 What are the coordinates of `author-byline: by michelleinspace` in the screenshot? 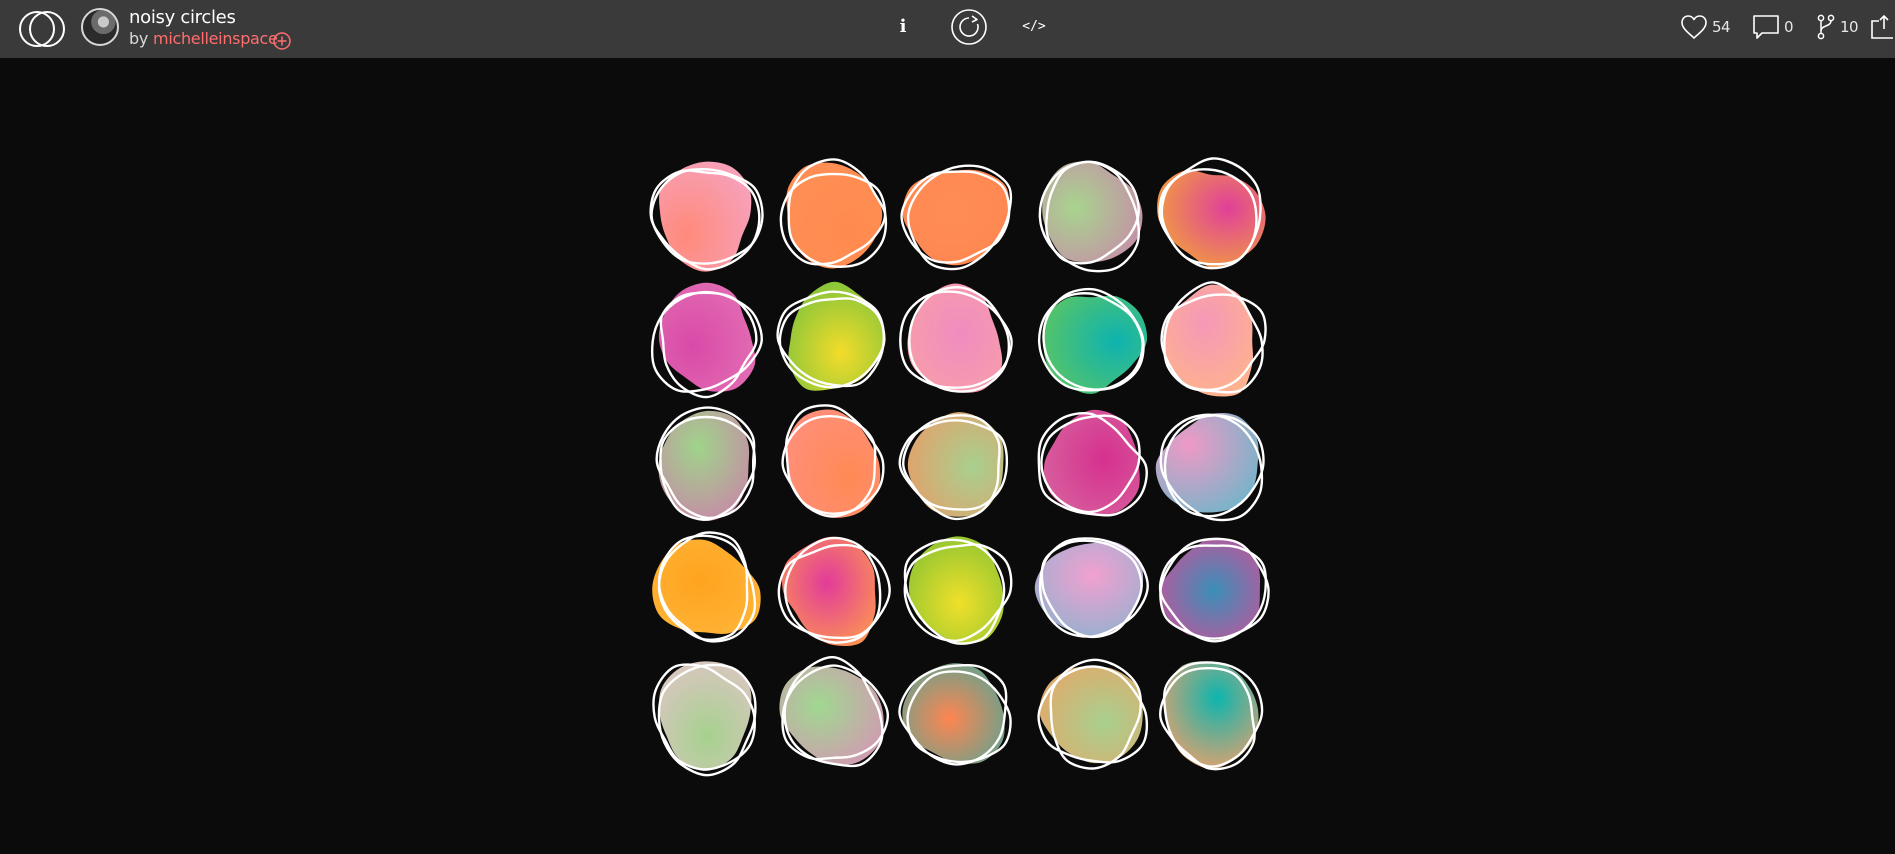 It's located at (203, 38).